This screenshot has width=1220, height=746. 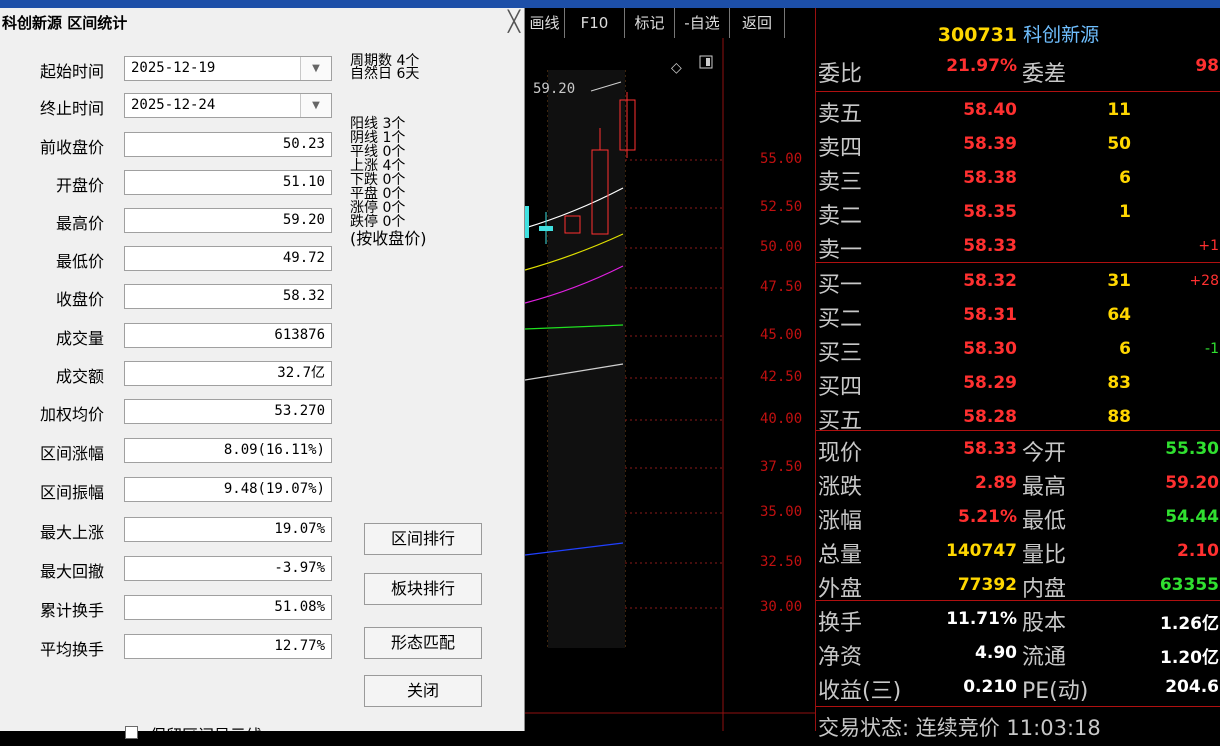 What do you see at coordinates (781, 377) in the screenshot?
I see `y-tick-label: 42.50` at bounding box center [781, 377].